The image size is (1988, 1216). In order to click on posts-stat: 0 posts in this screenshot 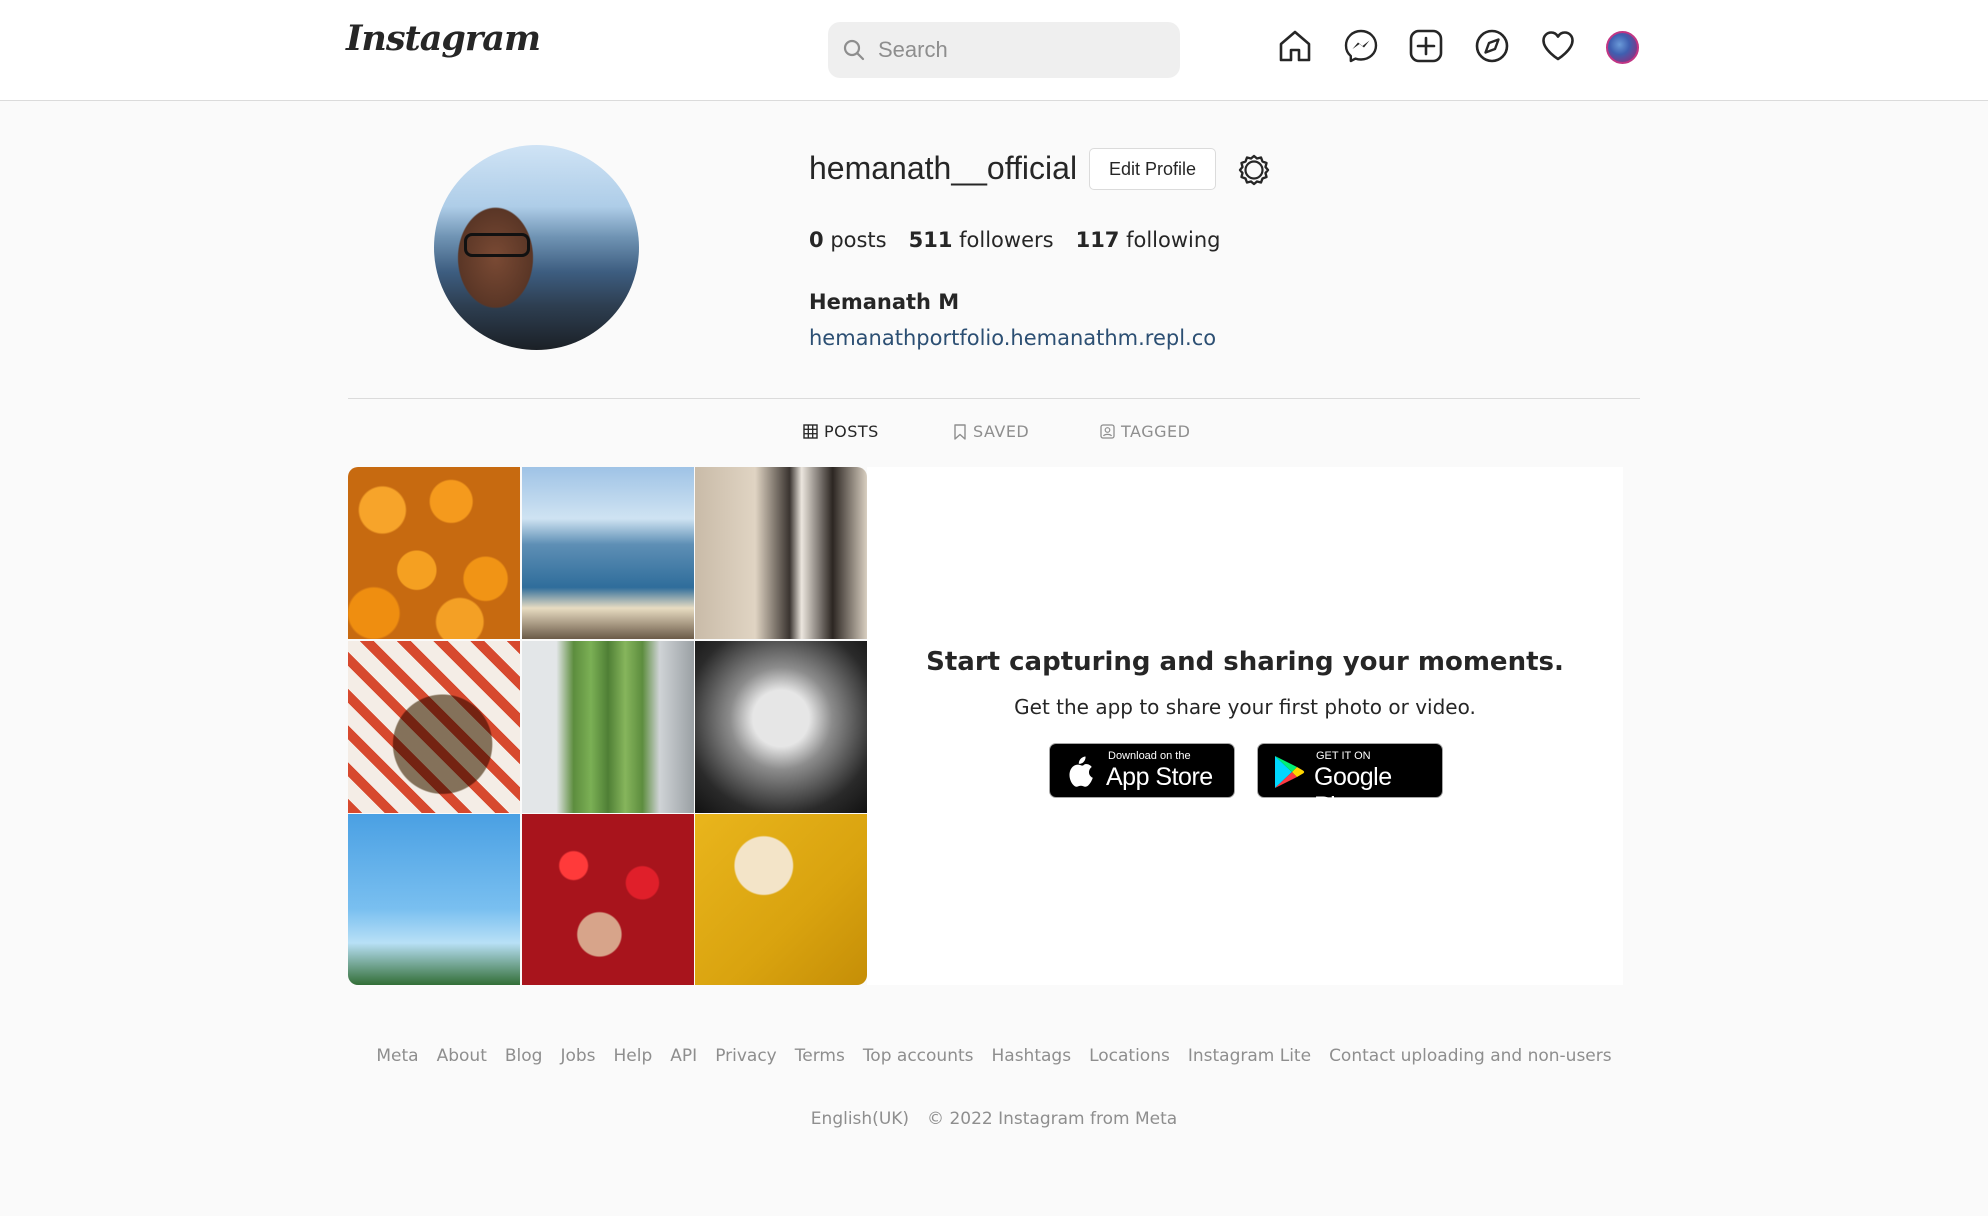, I will do `click(848, 240)`.